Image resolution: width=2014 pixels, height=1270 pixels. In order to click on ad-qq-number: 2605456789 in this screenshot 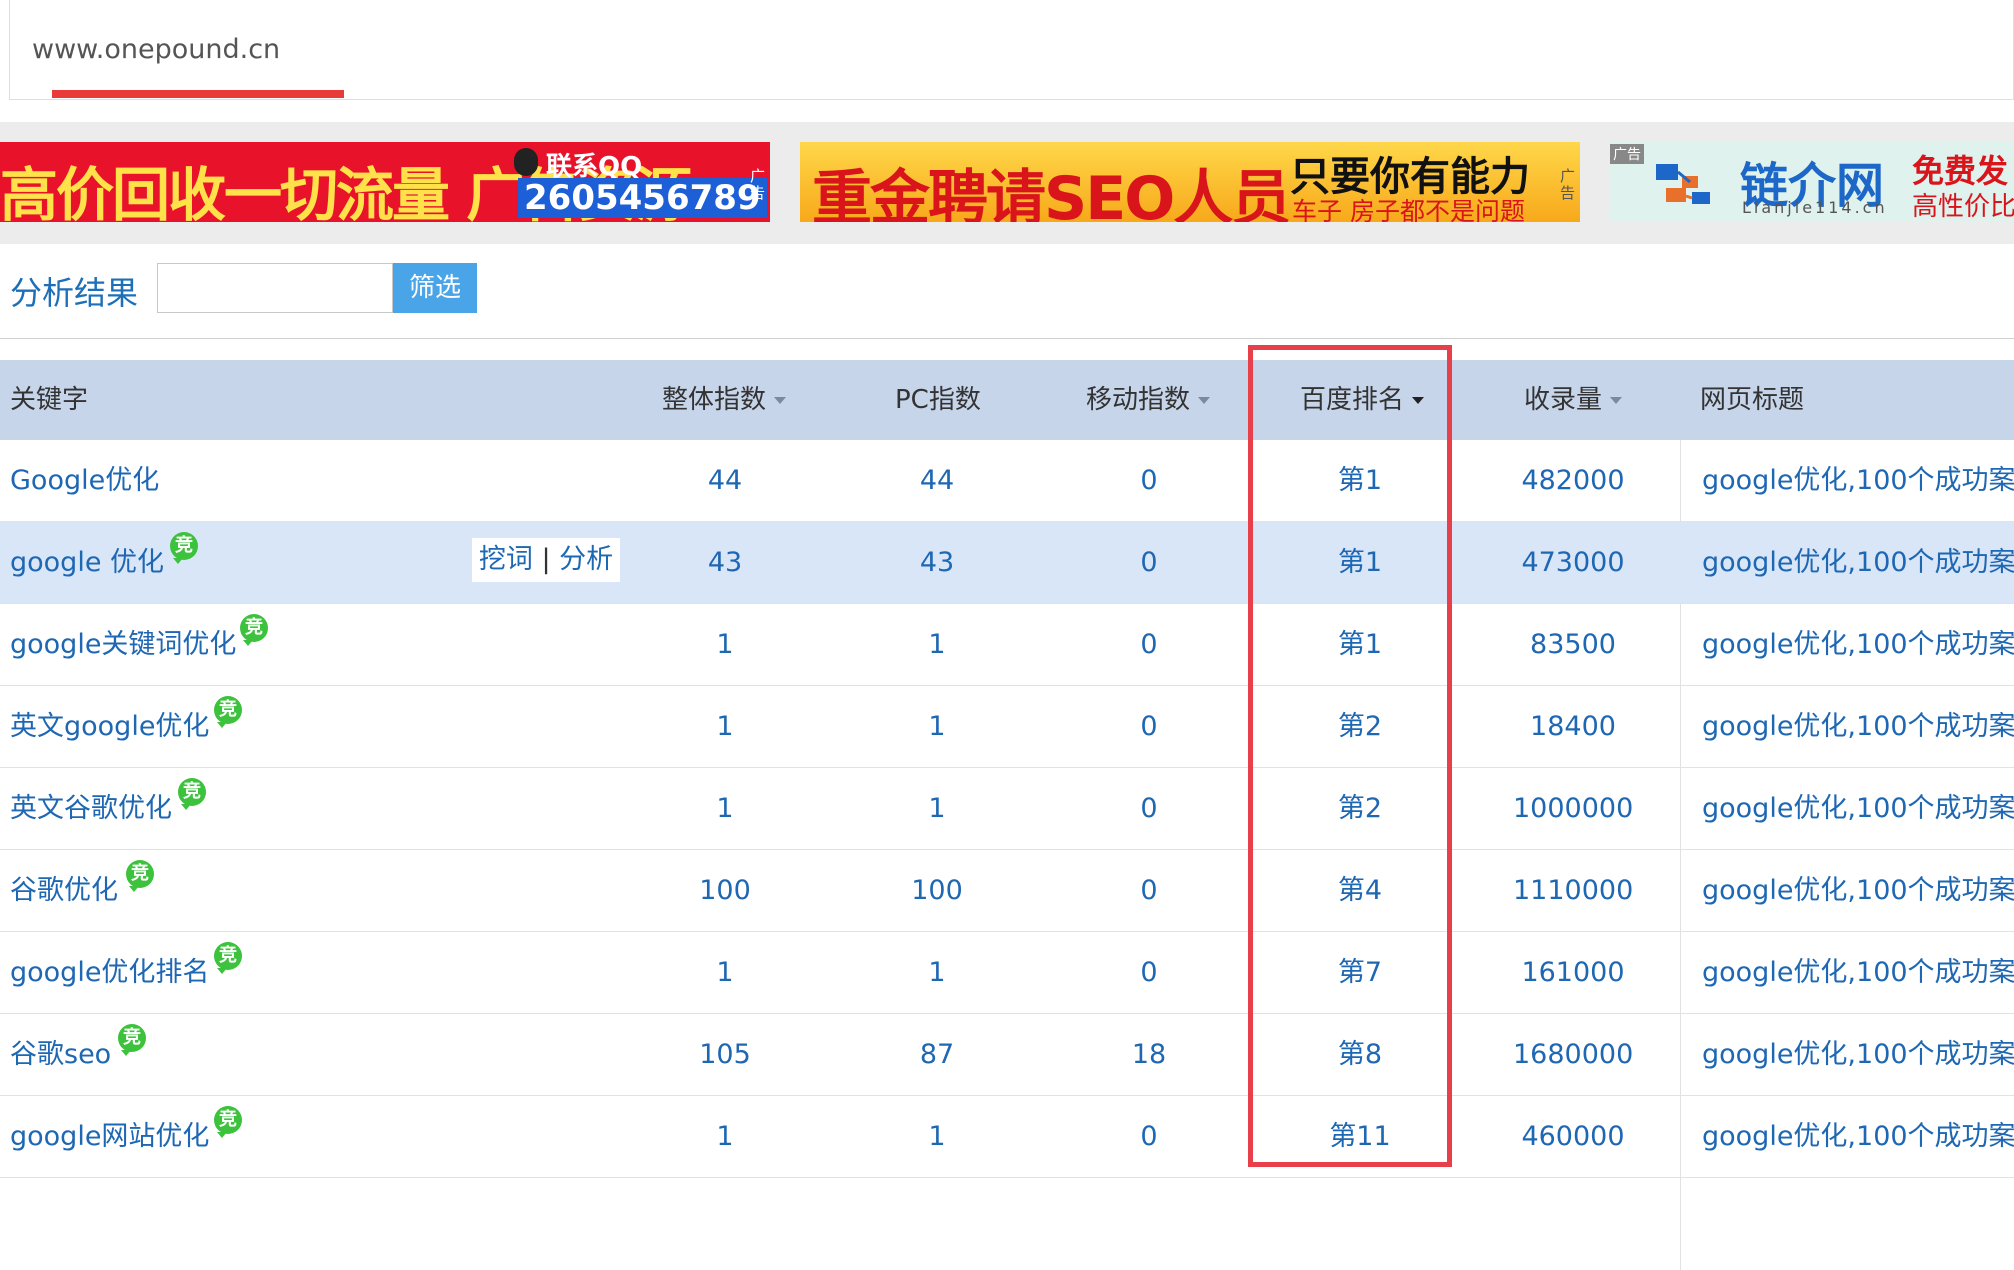, I will do `click(642, 198)`.